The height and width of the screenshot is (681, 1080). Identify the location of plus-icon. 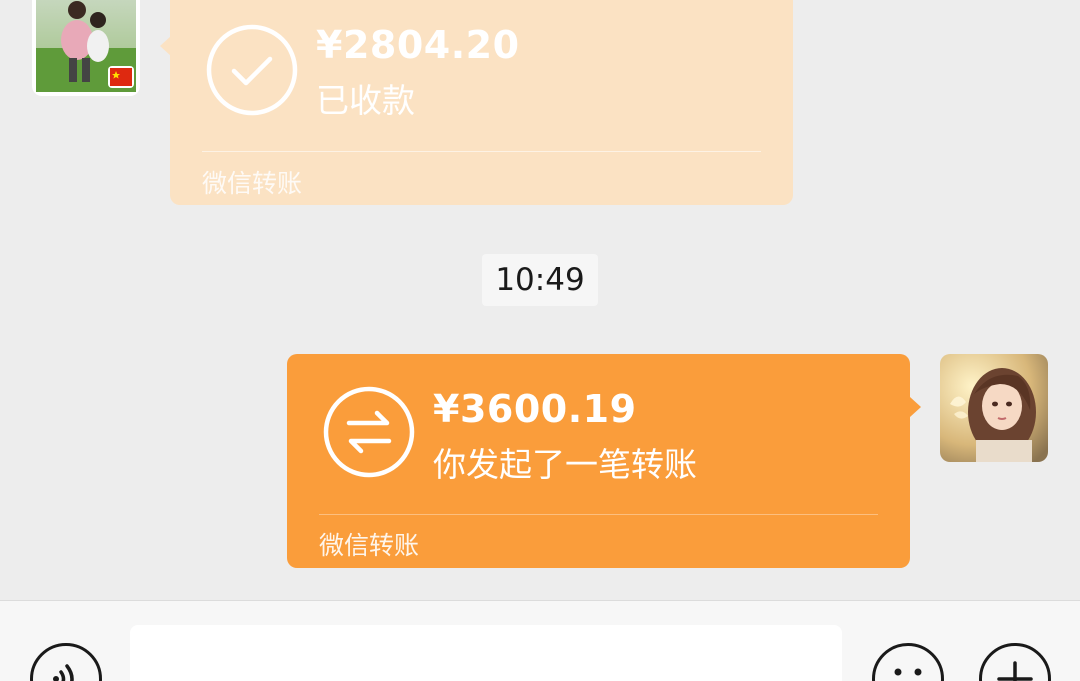
(1015, 671).